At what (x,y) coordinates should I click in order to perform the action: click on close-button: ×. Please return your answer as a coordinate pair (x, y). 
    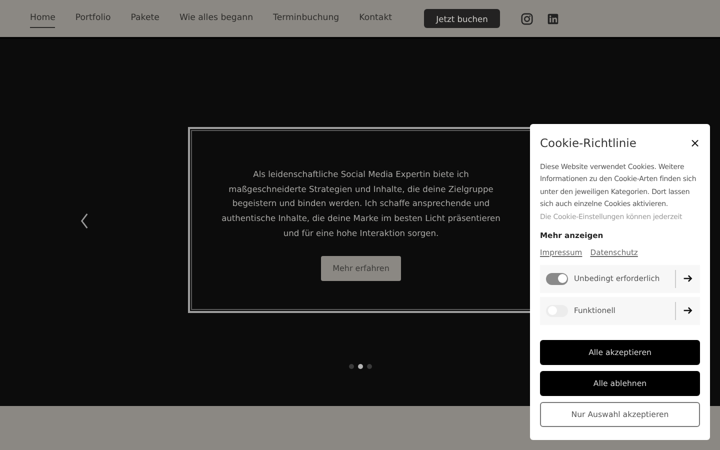
    Looking at the image, I should click on (695, 143).